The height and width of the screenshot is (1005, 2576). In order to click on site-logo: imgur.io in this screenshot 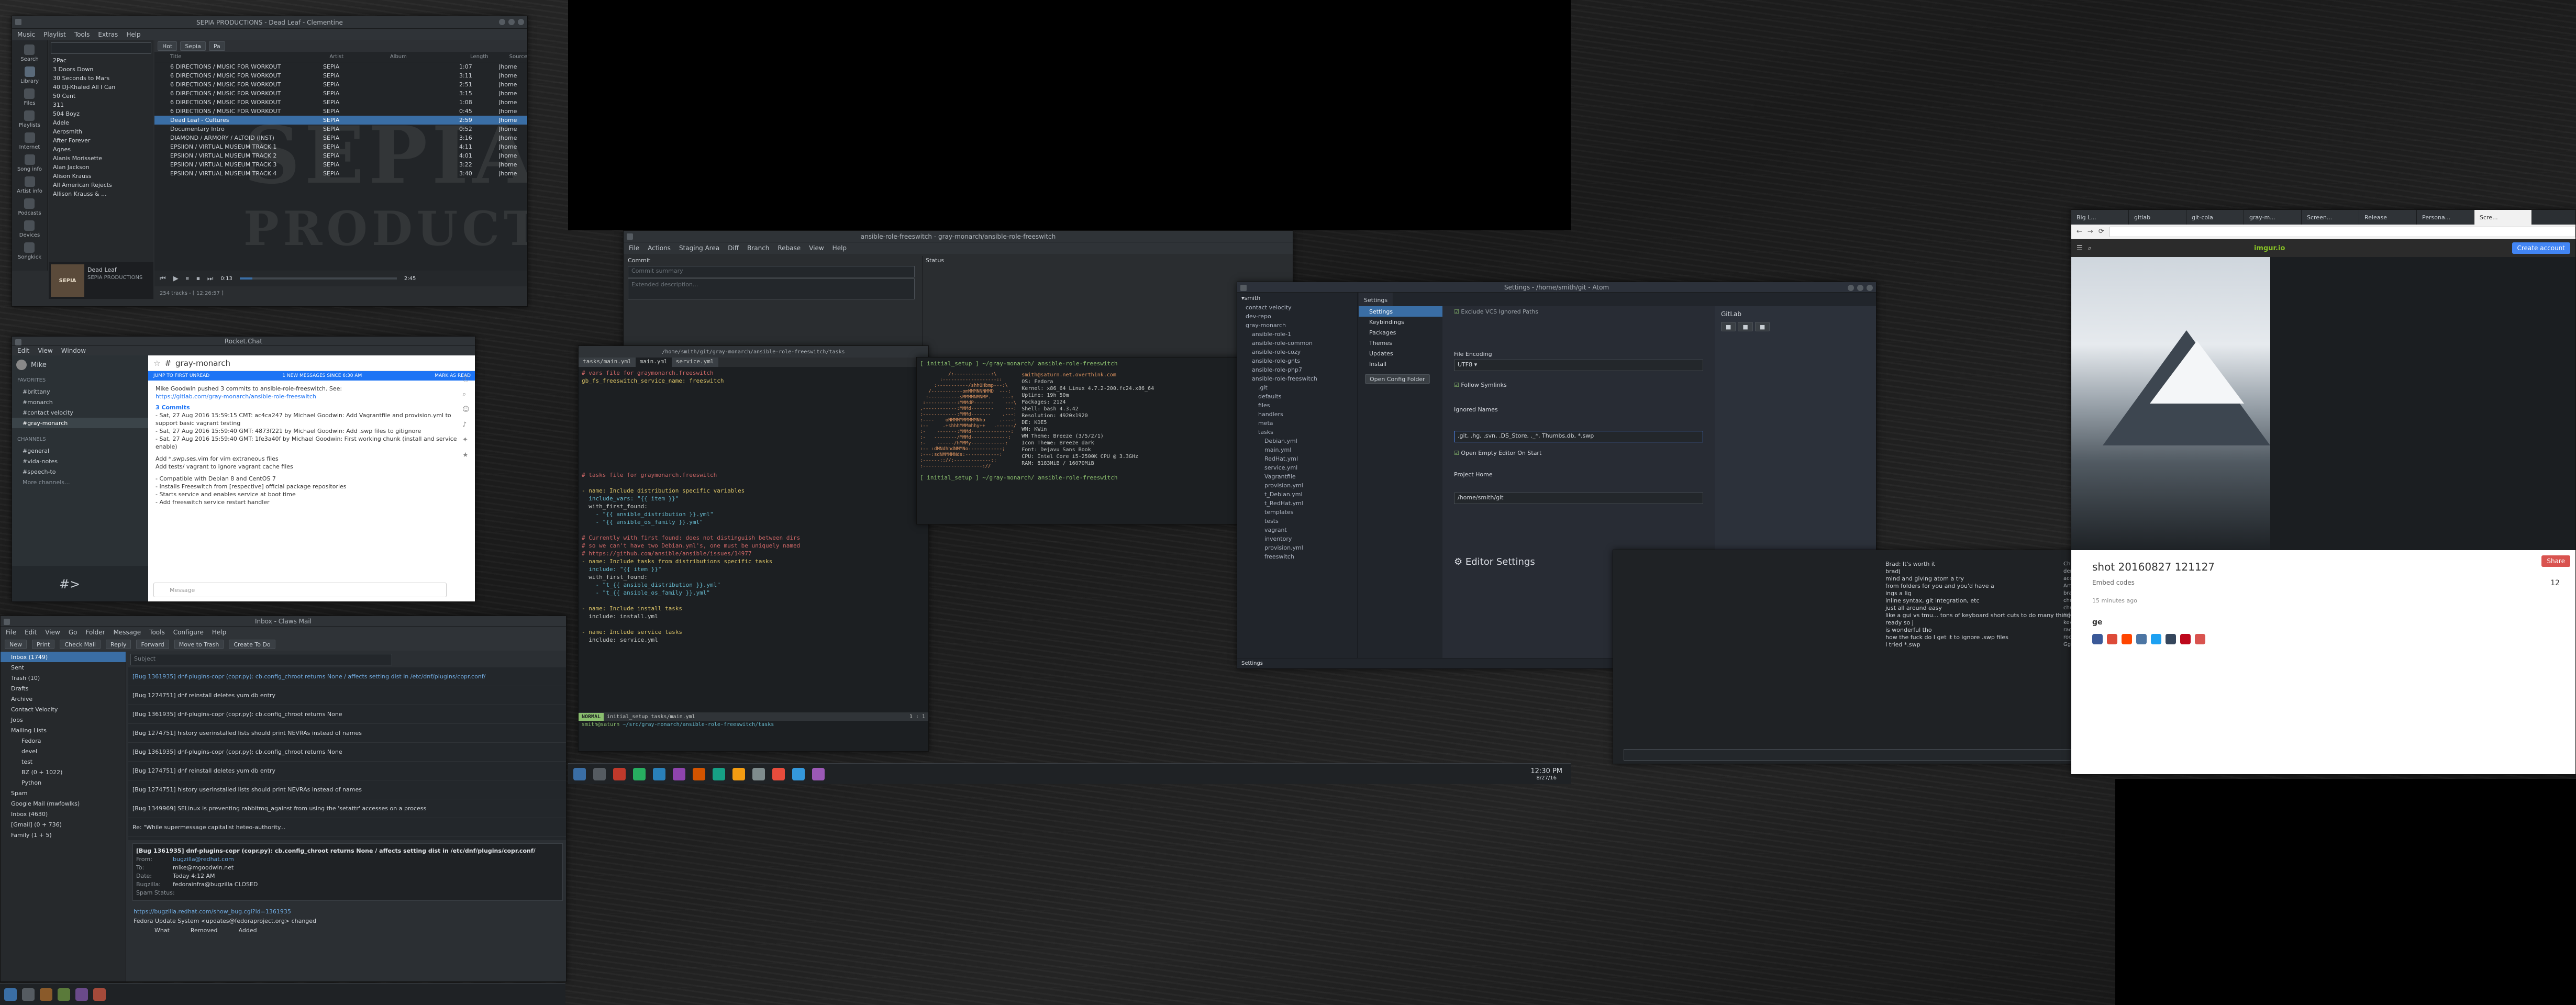, I will do `click(2270, 248)`.